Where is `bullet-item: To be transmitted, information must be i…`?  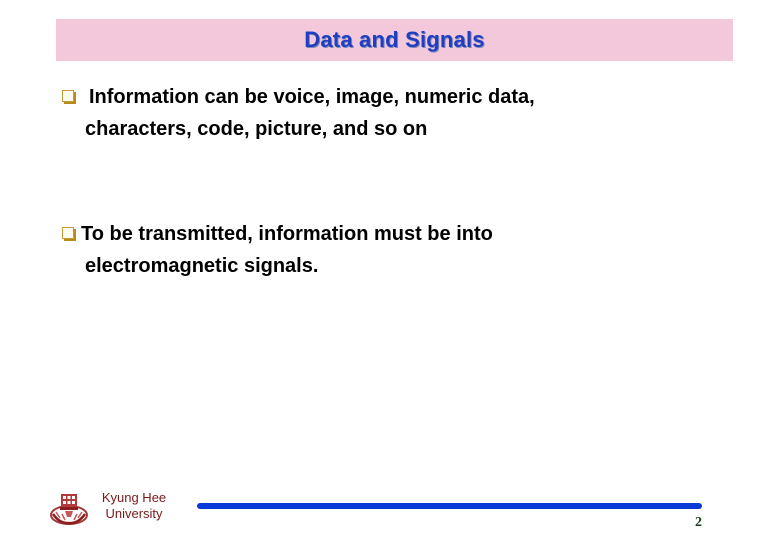 bullet-item: To be transmitted, information must be i… is located at coordinates (277, 250).